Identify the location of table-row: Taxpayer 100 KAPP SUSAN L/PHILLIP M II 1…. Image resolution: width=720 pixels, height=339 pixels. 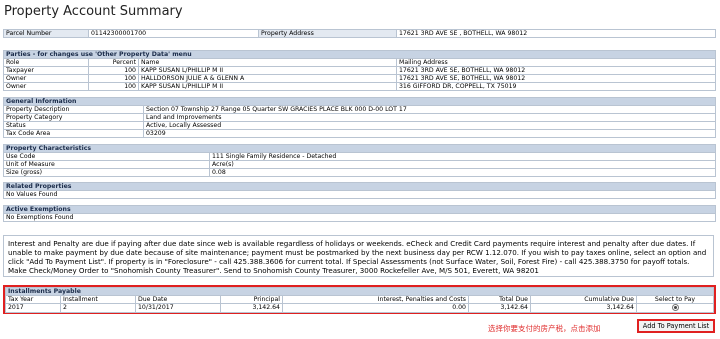
(359, 70).